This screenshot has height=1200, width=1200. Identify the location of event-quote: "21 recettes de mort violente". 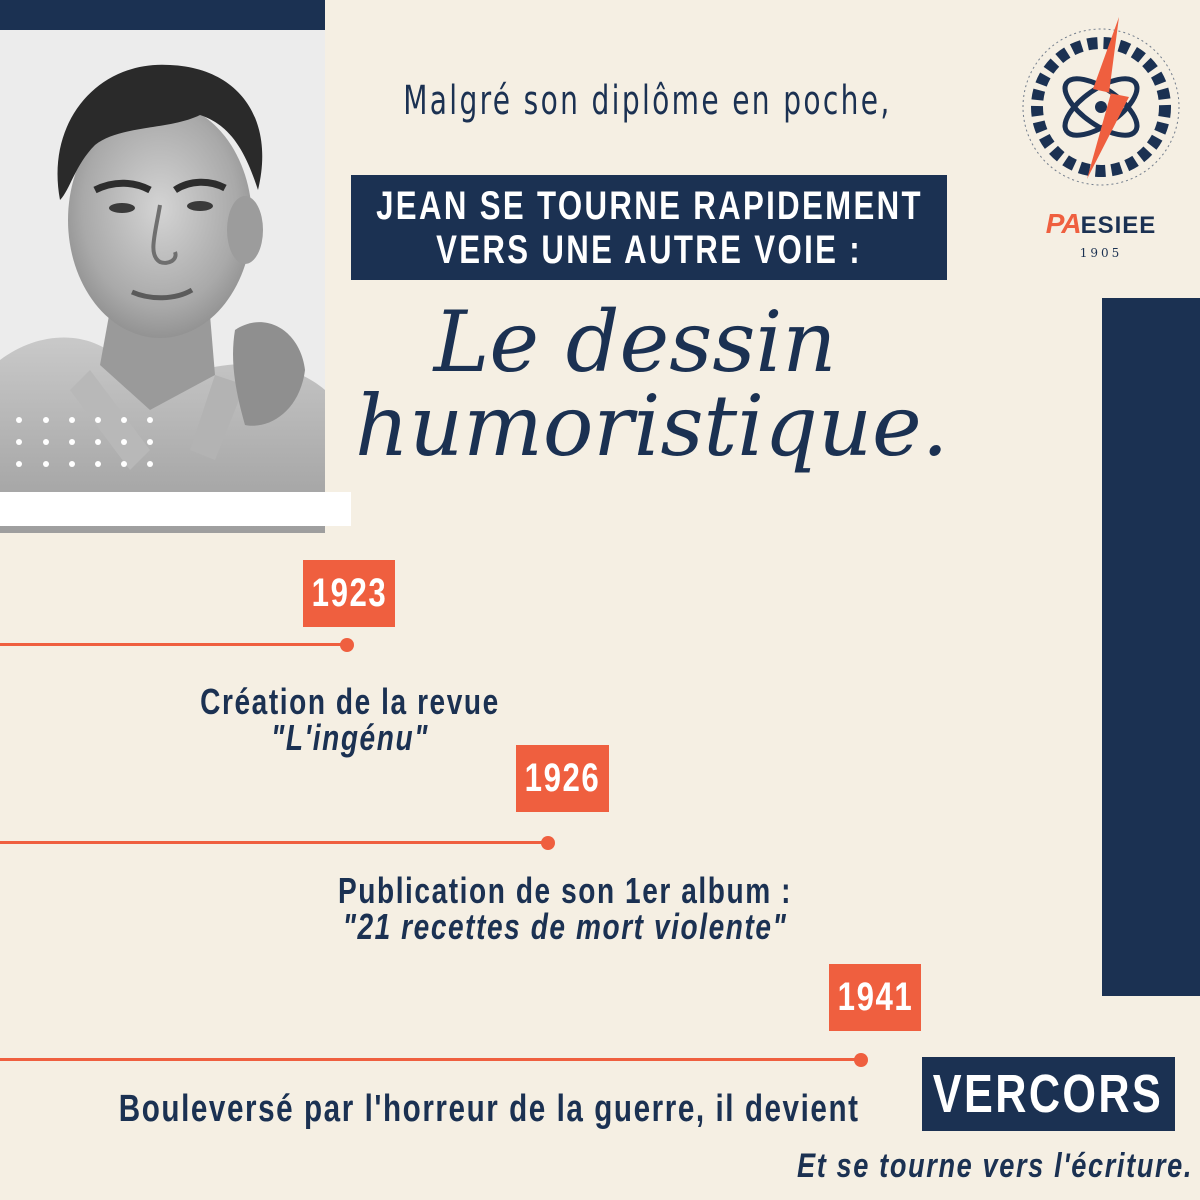
(565, 926).